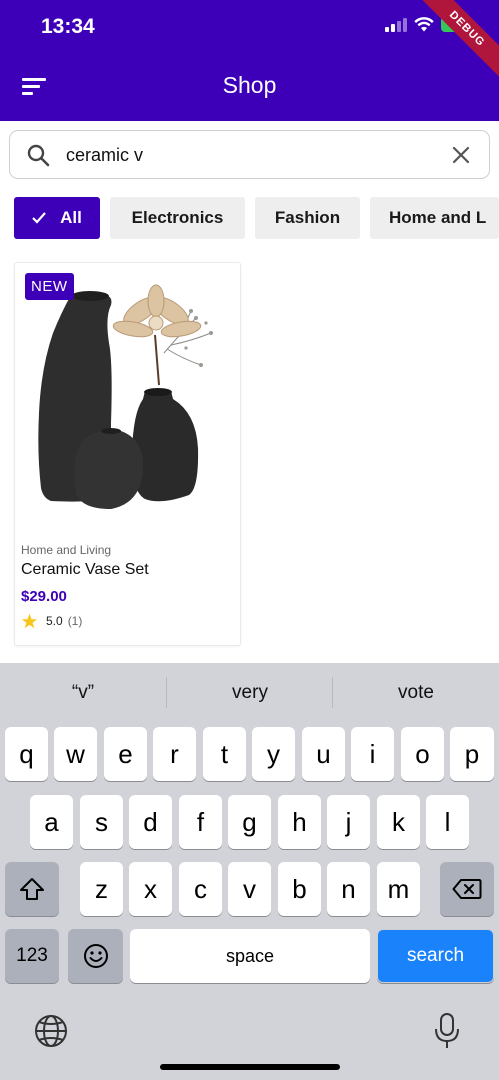 The width and height of the screenshot is (499, 1080). I want to click on suggestion-item: very, so click(250, 693).